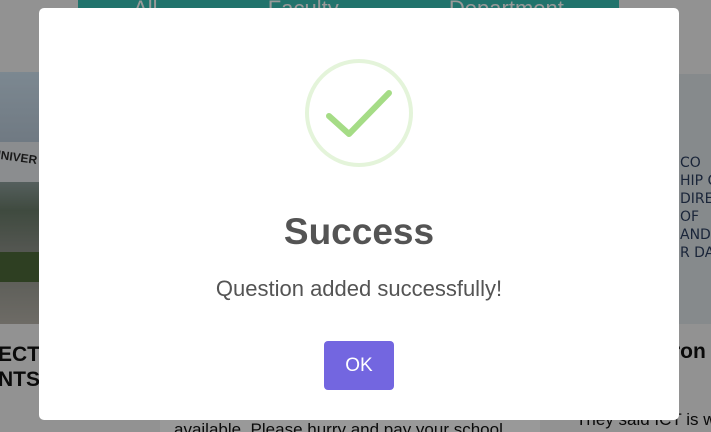 The image size is (711, 432). I want to click on dialog-title: Success, so click(359, 231).